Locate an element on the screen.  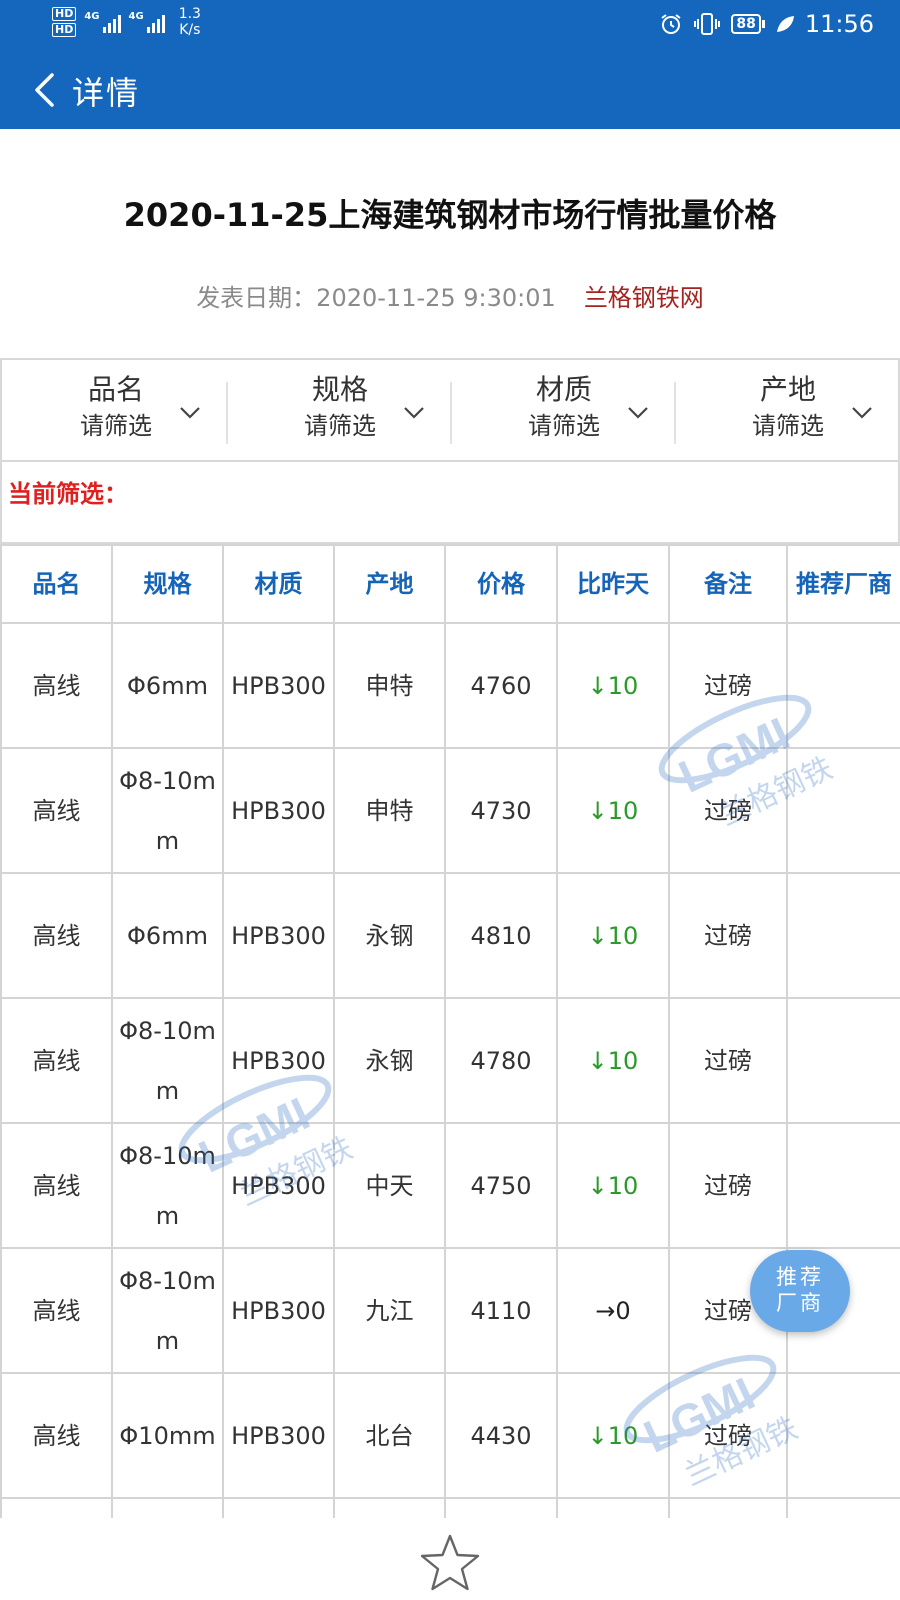
speed-unit: K/s is located at coordinates (190, 30).